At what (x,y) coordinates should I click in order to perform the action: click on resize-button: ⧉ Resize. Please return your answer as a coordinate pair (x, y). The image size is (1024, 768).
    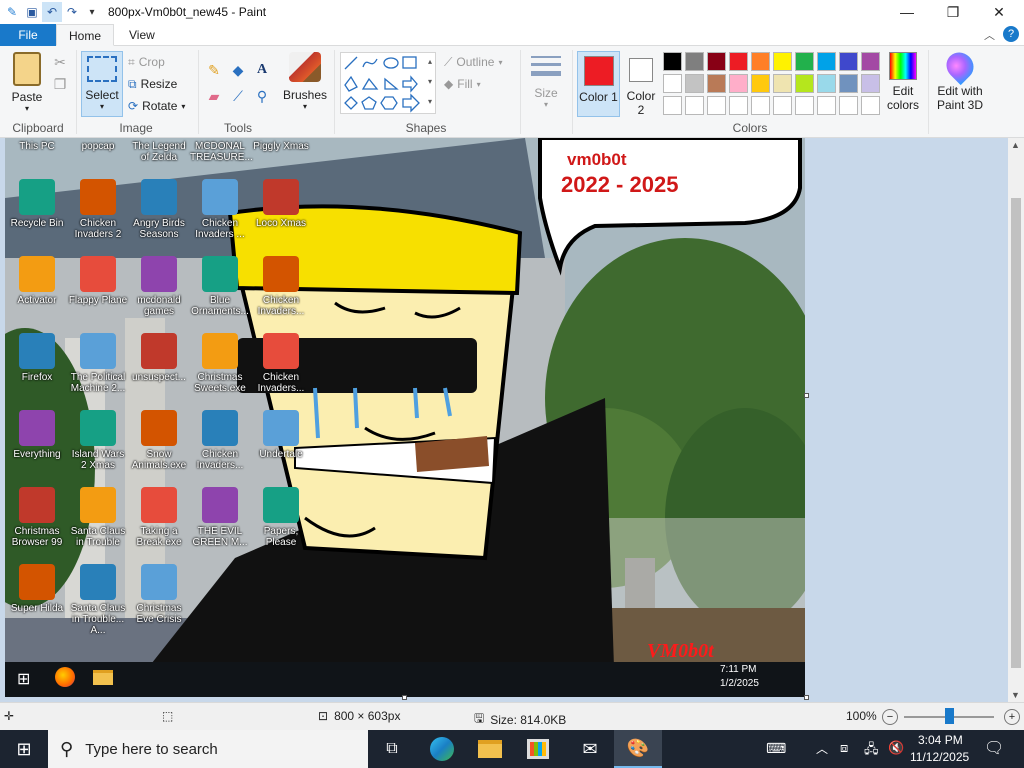
    Looking at the image, I should click on (152, 84).